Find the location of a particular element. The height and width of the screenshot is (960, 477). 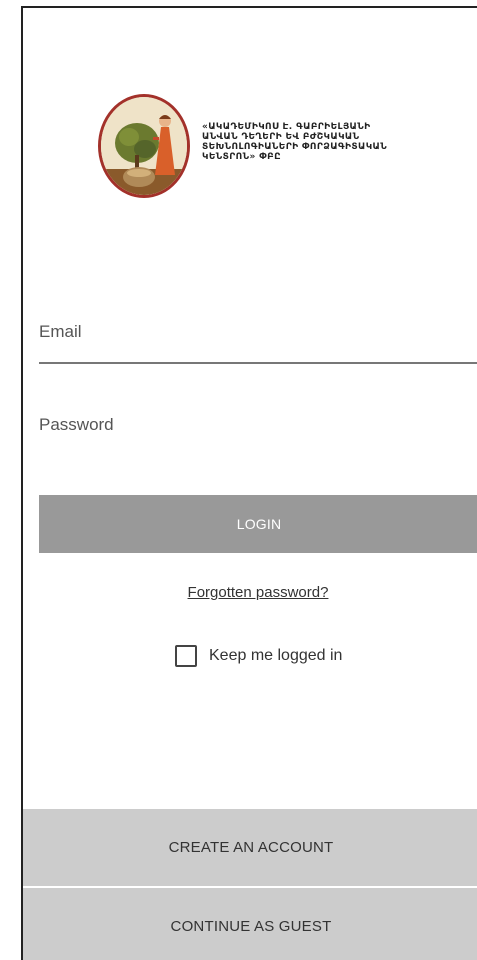

email-field: Email is located at coordinates (258, 341).